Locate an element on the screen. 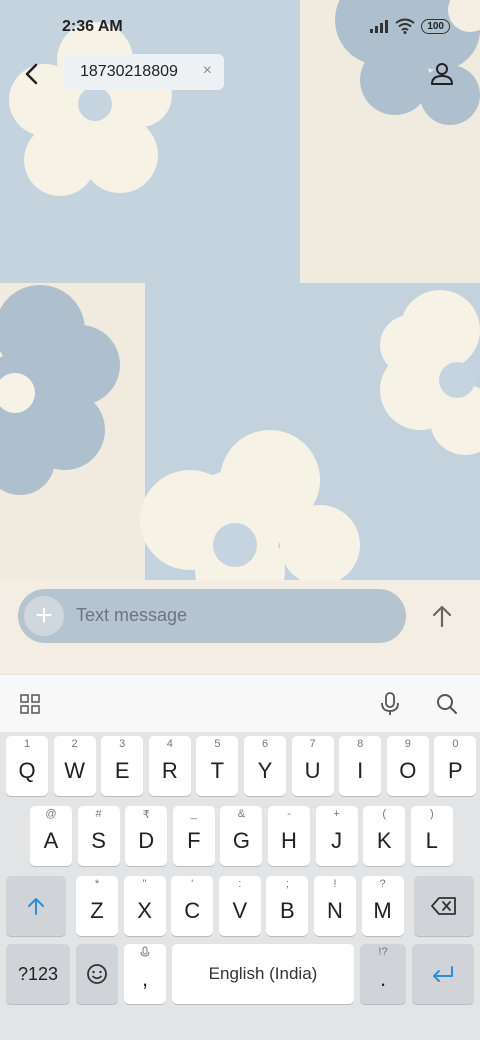  key-f: _ F is located at coordinates (193, 836).